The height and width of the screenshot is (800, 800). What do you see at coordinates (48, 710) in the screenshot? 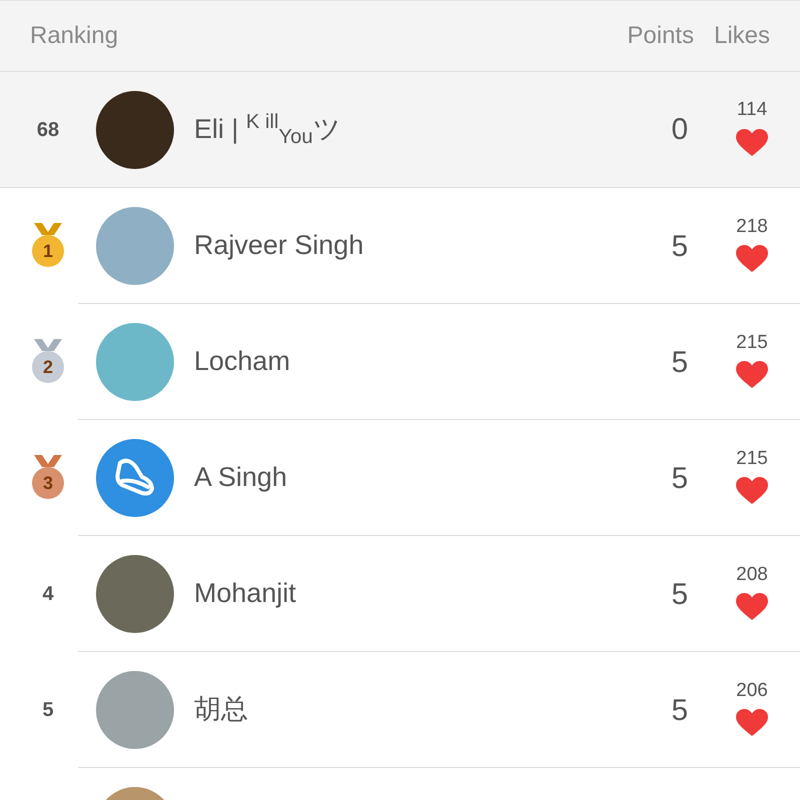
I see `rank-number: 5` at bounding box center [48, 710].